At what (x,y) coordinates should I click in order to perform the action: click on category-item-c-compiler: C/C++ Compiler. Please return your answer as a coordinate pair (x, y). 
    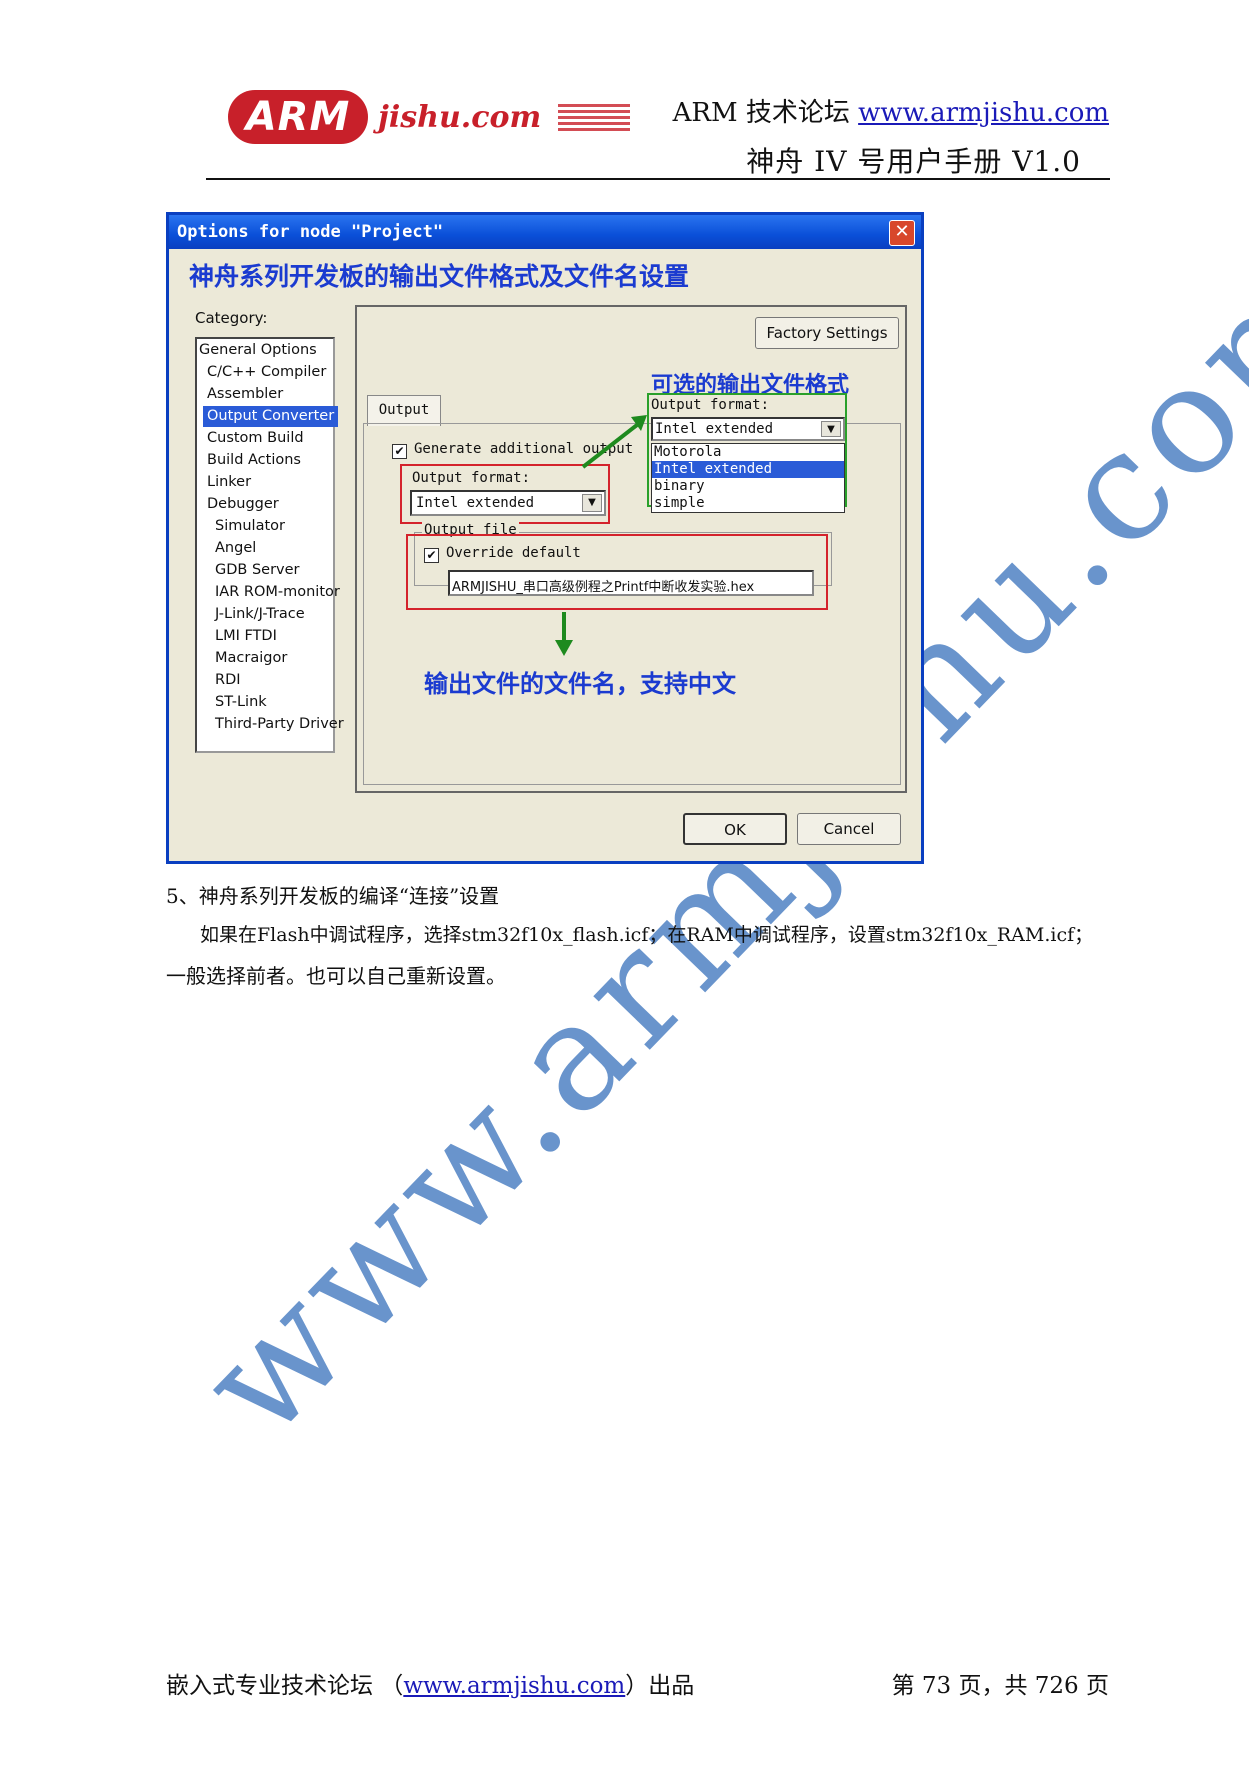
    Looking at the image, I should click on (266, 372).